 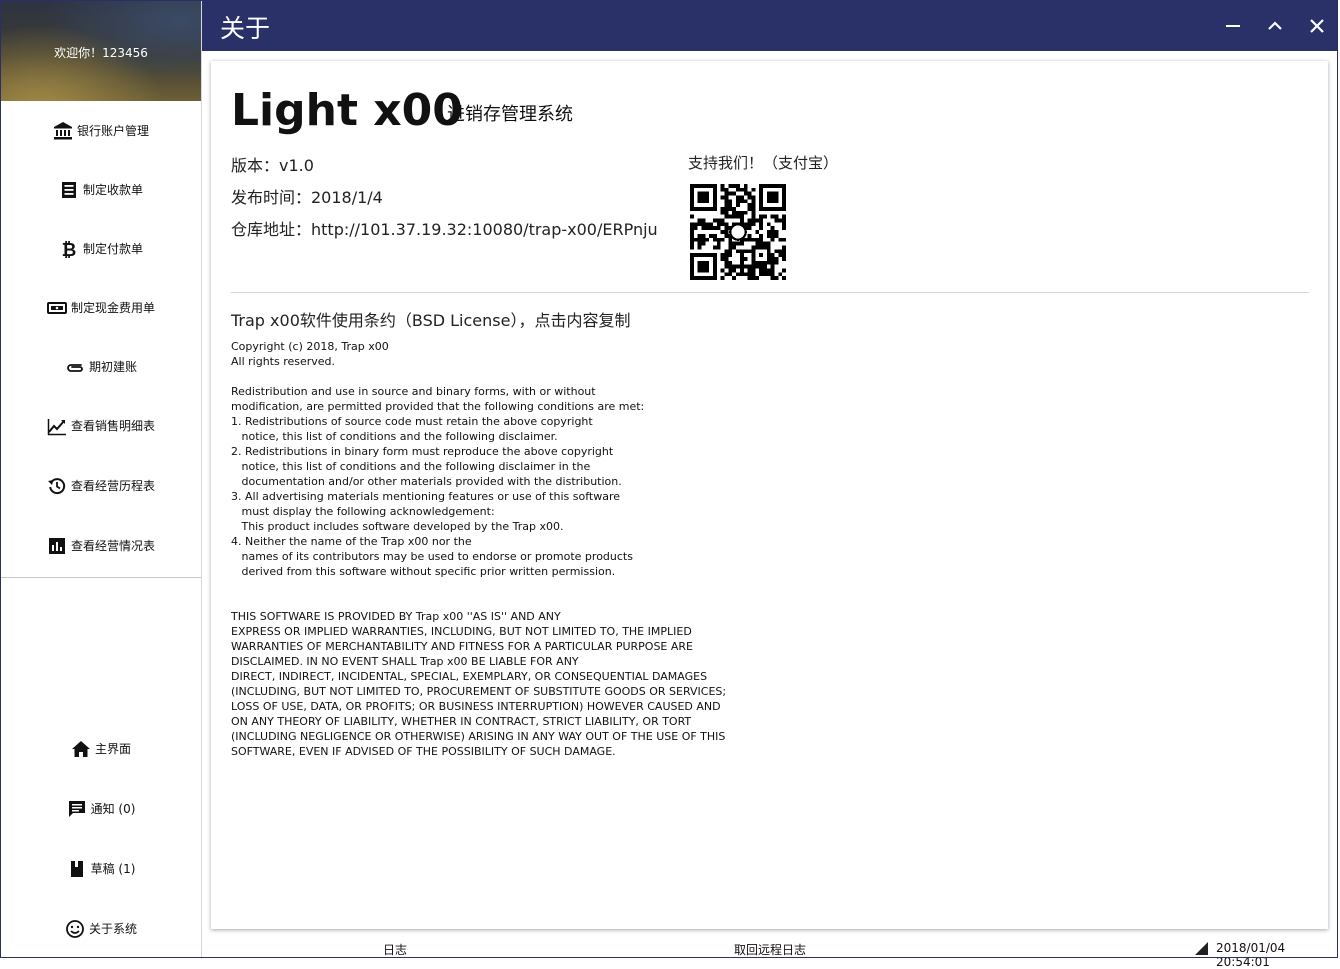 I want to click on sidebar-item-drafts: 草稿 (1), so click(x=101, y=868).